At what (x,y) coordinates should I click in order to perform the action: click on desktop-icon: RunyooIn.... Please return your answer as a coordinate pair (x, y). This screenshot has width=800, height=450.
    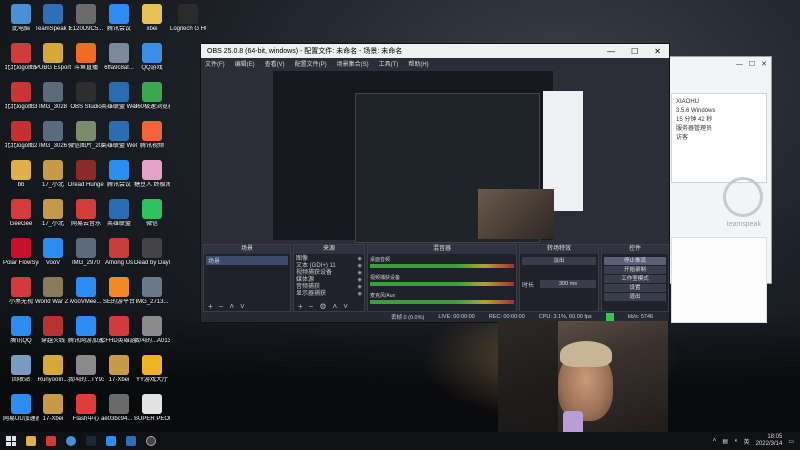
    Looking at the image, I should click on (53, 369).